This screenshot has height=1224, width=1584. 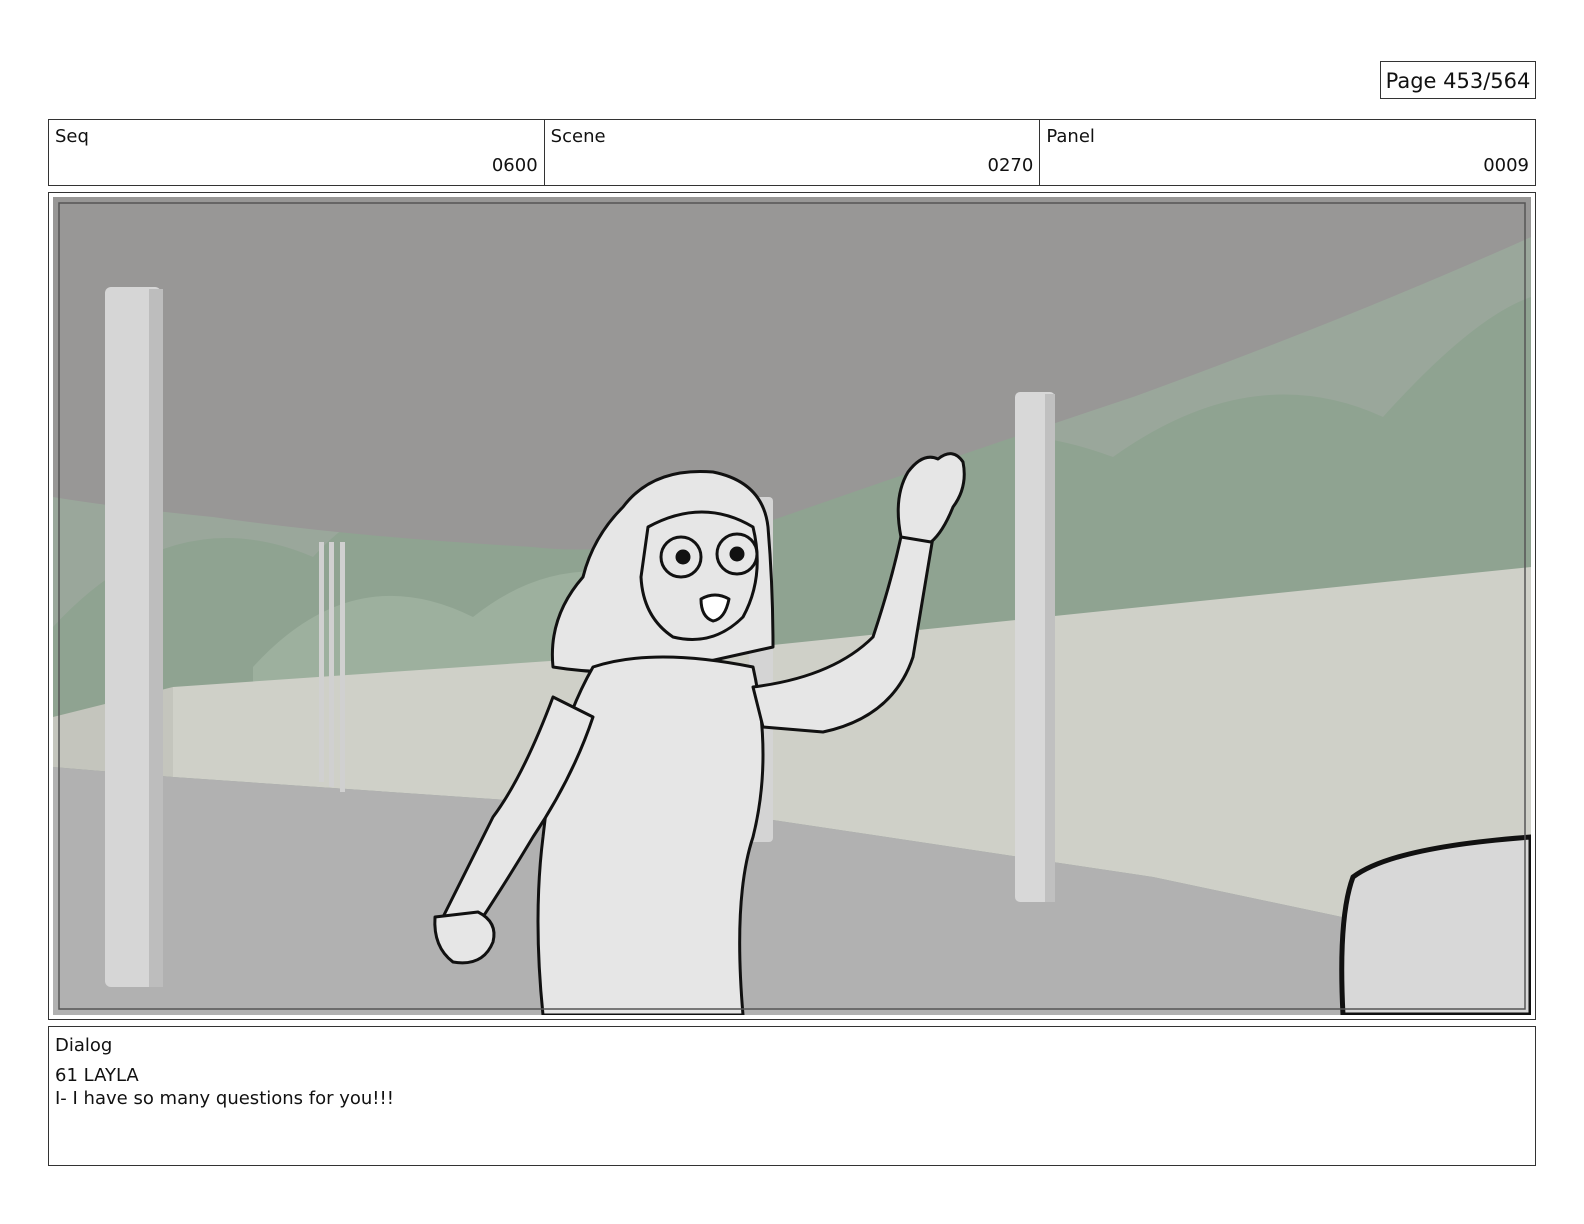 What do you see at coordinates (1287, 152) in the screenshot?
I see `panel-cell: Panel 0009` at bounding box center [1287, 152].